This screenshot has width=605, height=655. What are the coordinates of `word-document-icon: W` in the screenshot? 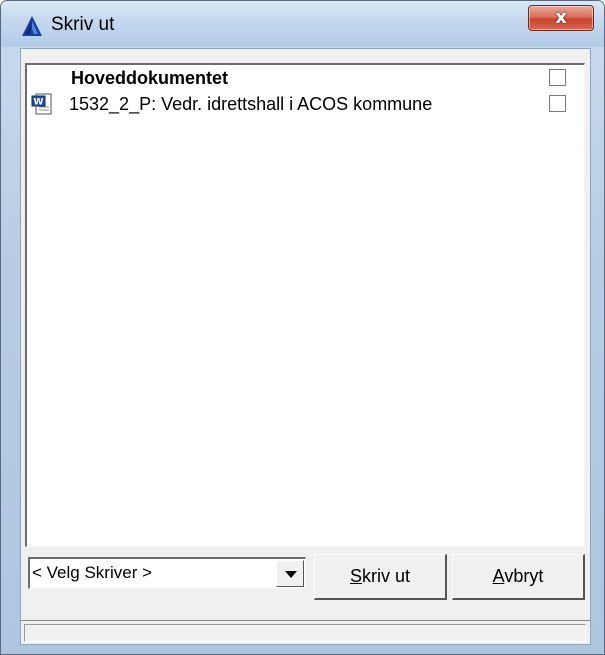 It's located at (41, 104).